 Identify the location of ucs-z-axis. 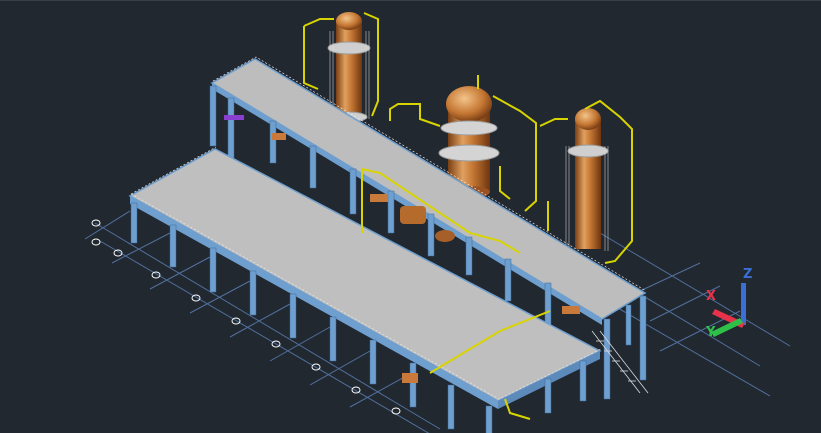
(743, 304).